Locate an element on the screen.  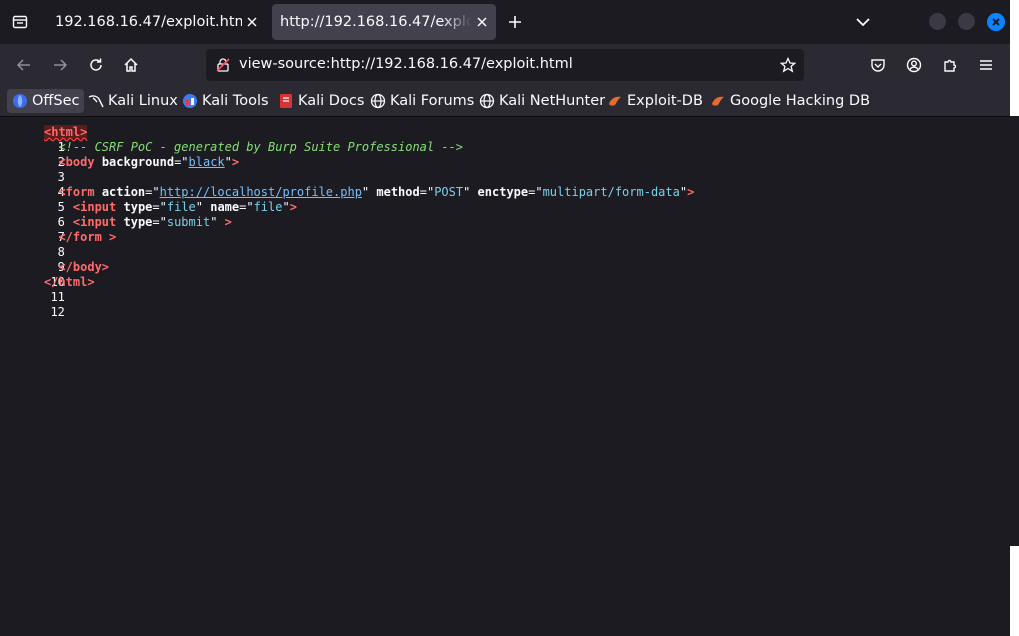
bookmark-label: Kali Tools is located at coordinates (235, 101).